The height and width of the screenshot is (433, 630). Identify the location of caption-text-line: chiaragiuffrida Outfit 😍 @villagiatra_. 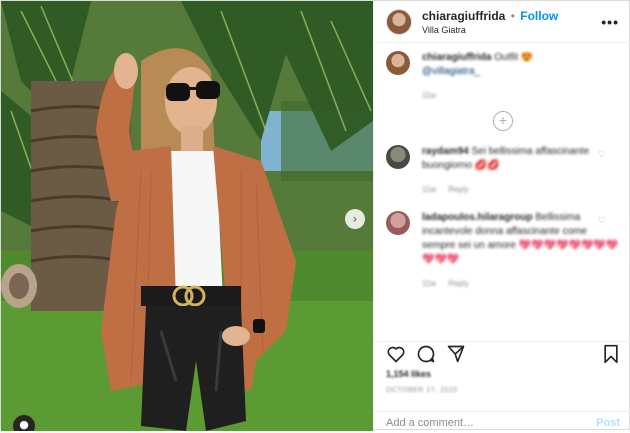
(521, 65).